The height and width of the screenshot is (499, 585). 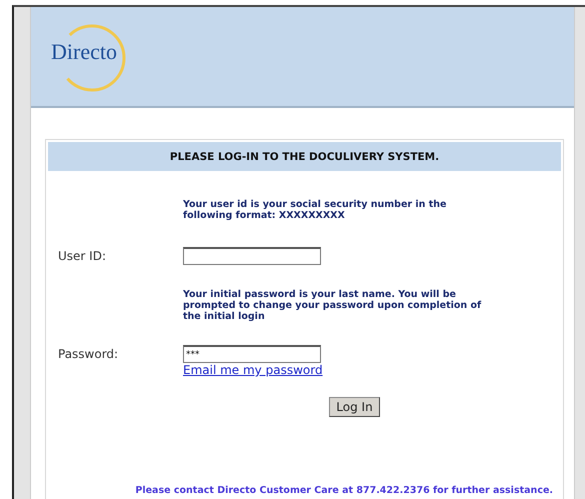 I want to click on login-button: Log In, so click(x=354, y=407).